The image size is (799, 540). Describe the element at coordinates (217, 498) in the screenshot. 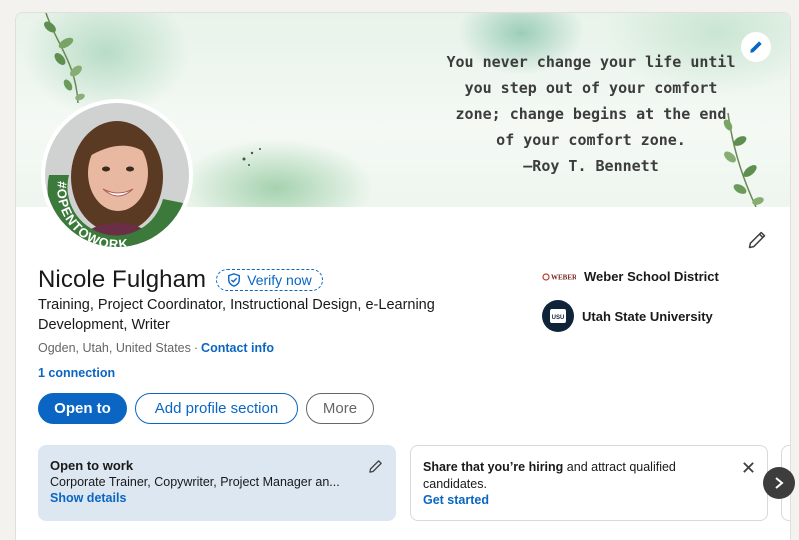

I see `show-details-link: Show details` at that location.